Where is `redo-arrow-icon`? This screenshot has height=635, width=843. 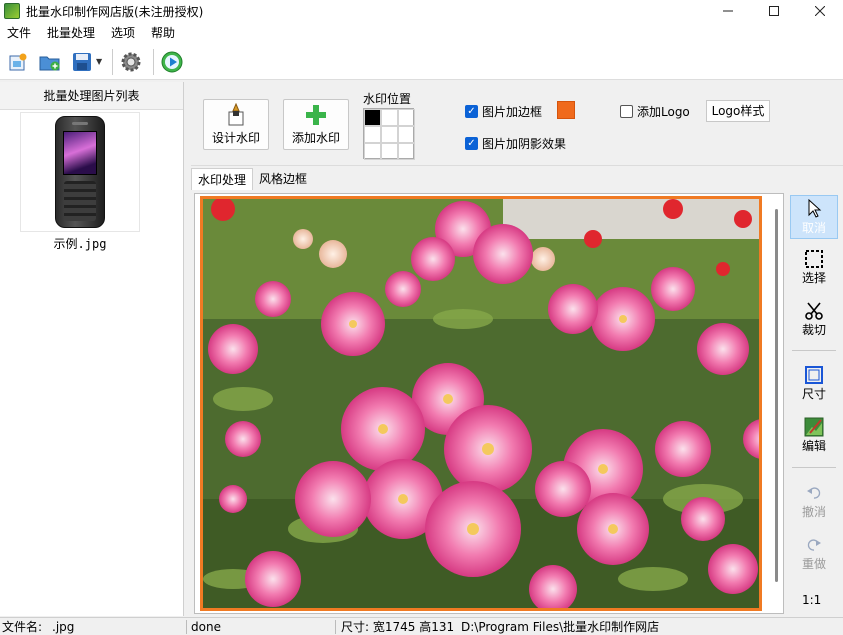
redo-arrow-icon is located at coordinates (814, 545).